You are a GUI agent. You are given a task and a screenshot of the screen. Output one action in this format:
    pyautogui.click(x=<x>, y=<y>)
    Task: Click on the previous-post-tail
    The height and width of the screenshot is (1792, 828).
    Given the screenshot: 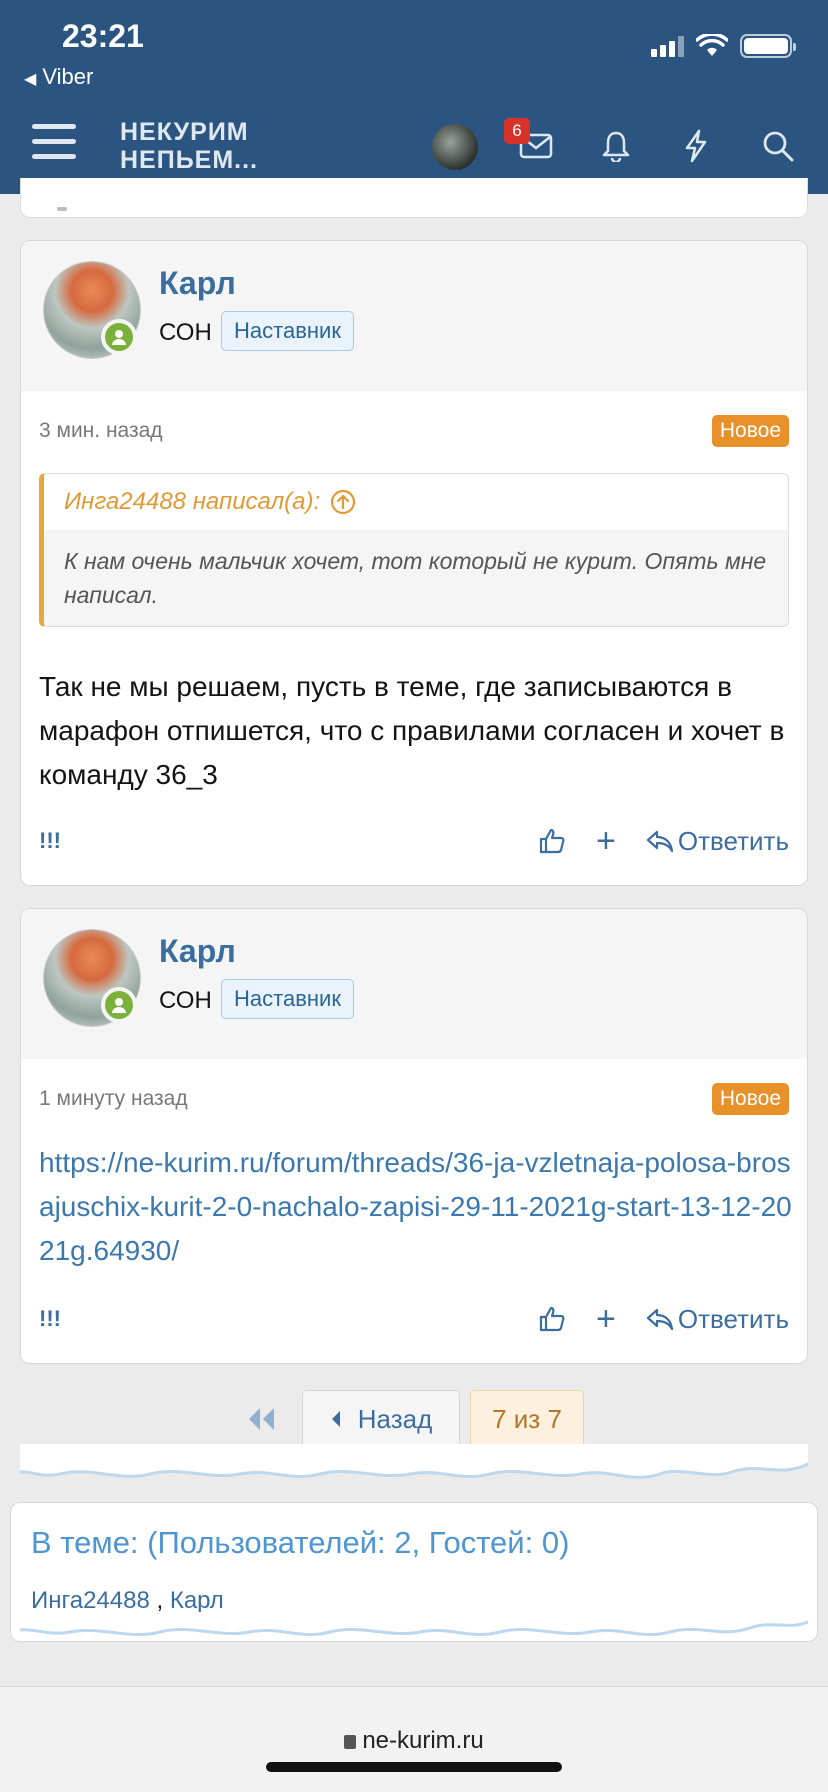 What is the action you would take?
    pyautogui.click(x=414, y=198)
    